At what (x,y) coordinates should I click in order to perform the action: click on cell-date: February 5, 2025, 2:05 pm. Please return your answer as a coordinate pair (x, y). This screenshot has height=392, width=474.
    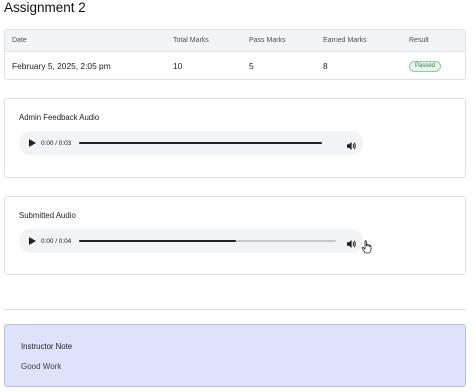
    Looking at the image, I should click on (61, 66).